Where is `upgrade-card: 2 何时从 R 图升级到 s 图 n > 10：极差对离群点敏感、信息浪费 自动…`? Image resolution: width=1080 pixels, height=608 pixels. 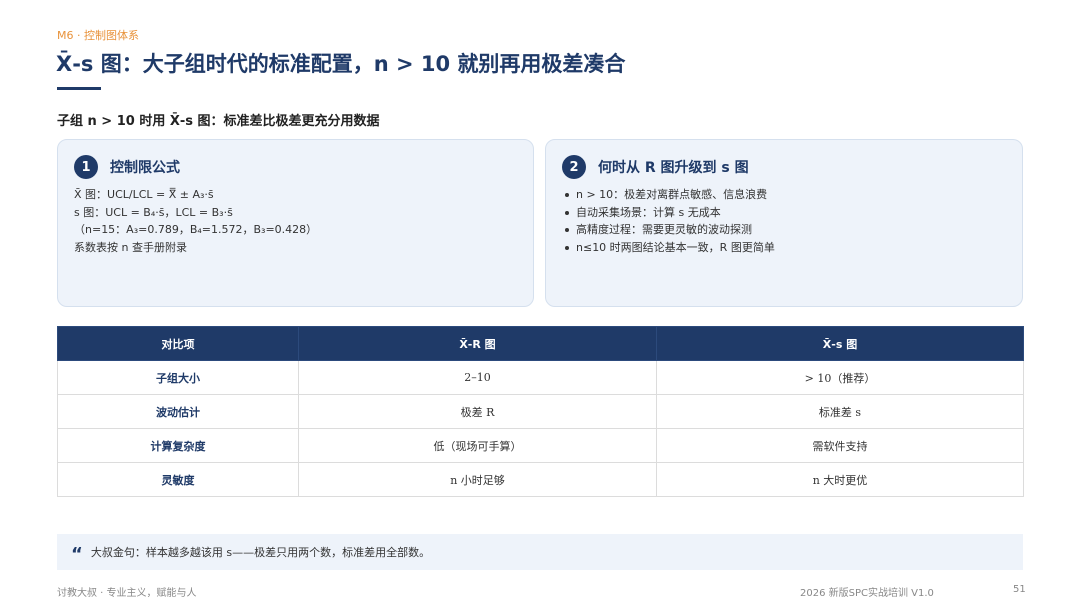
upgrade-card: 2 何时从 R 图升级到 s 图 n > 10：极差对离群点敏感、信息浪费 自动… is located at coordinates (784, 223).